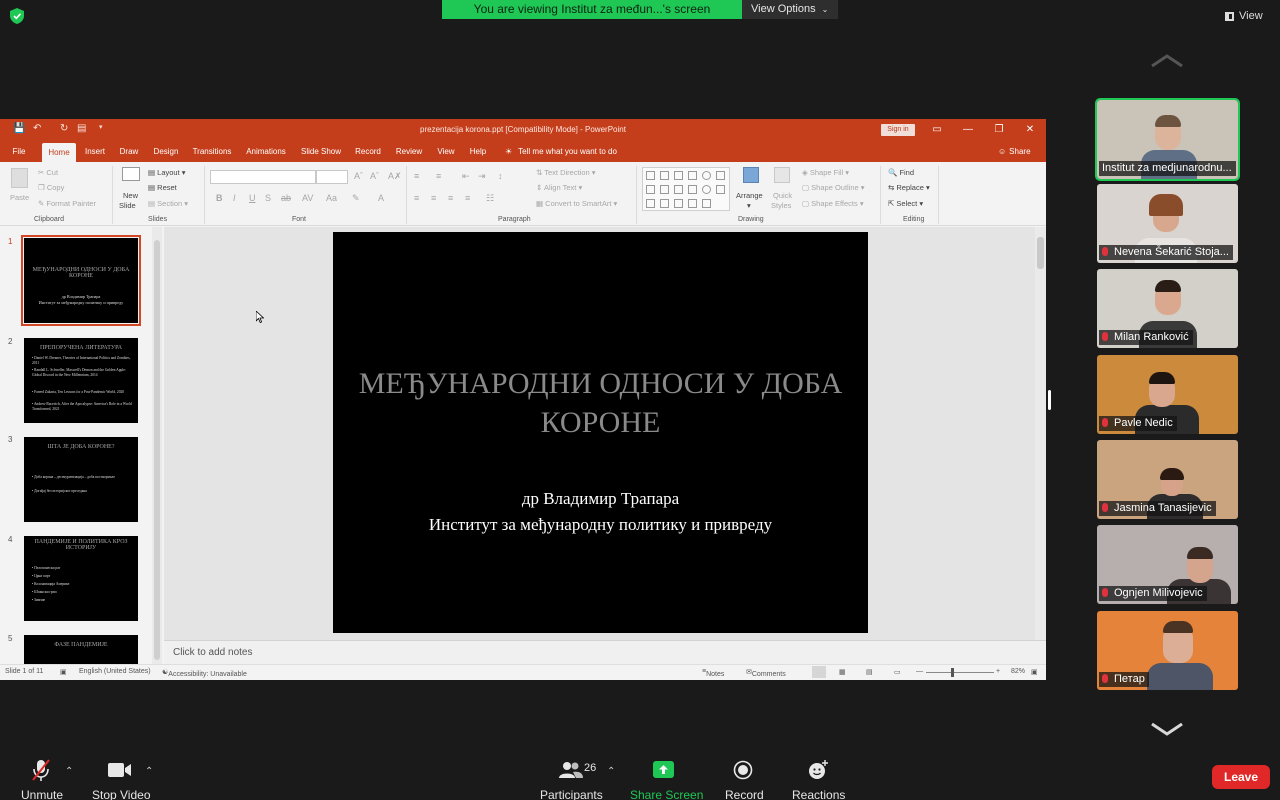  What do you see at coordinates (307, 198) in the screenshot?
I see `char-spacing-icon: AV` at bounding box center [307, 198].